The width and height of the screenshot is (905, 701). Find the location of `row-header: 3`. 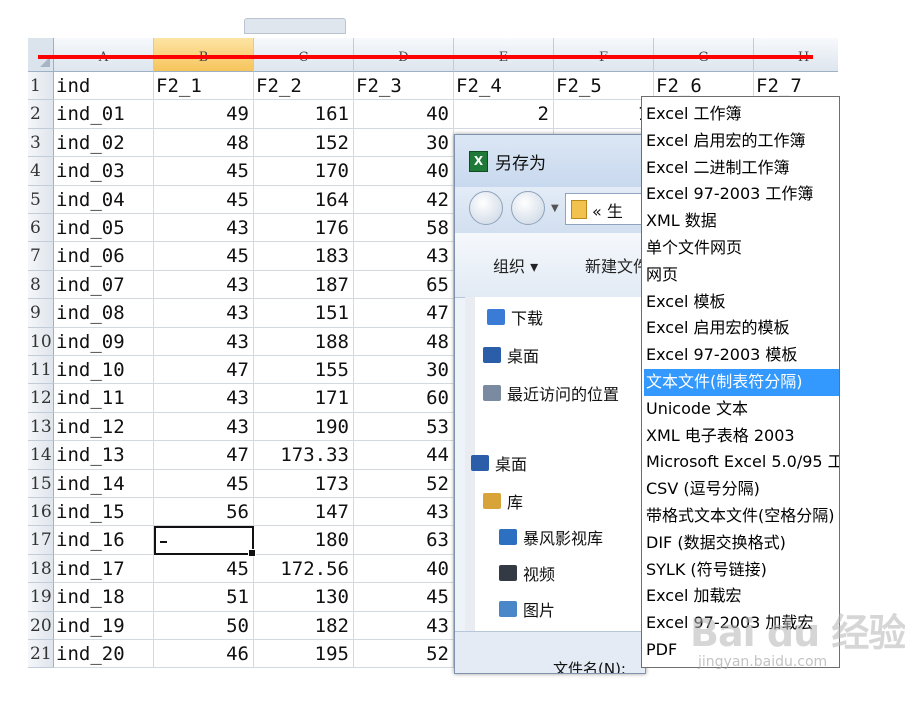

row-header: 3 is located at coordinates (41, 143).